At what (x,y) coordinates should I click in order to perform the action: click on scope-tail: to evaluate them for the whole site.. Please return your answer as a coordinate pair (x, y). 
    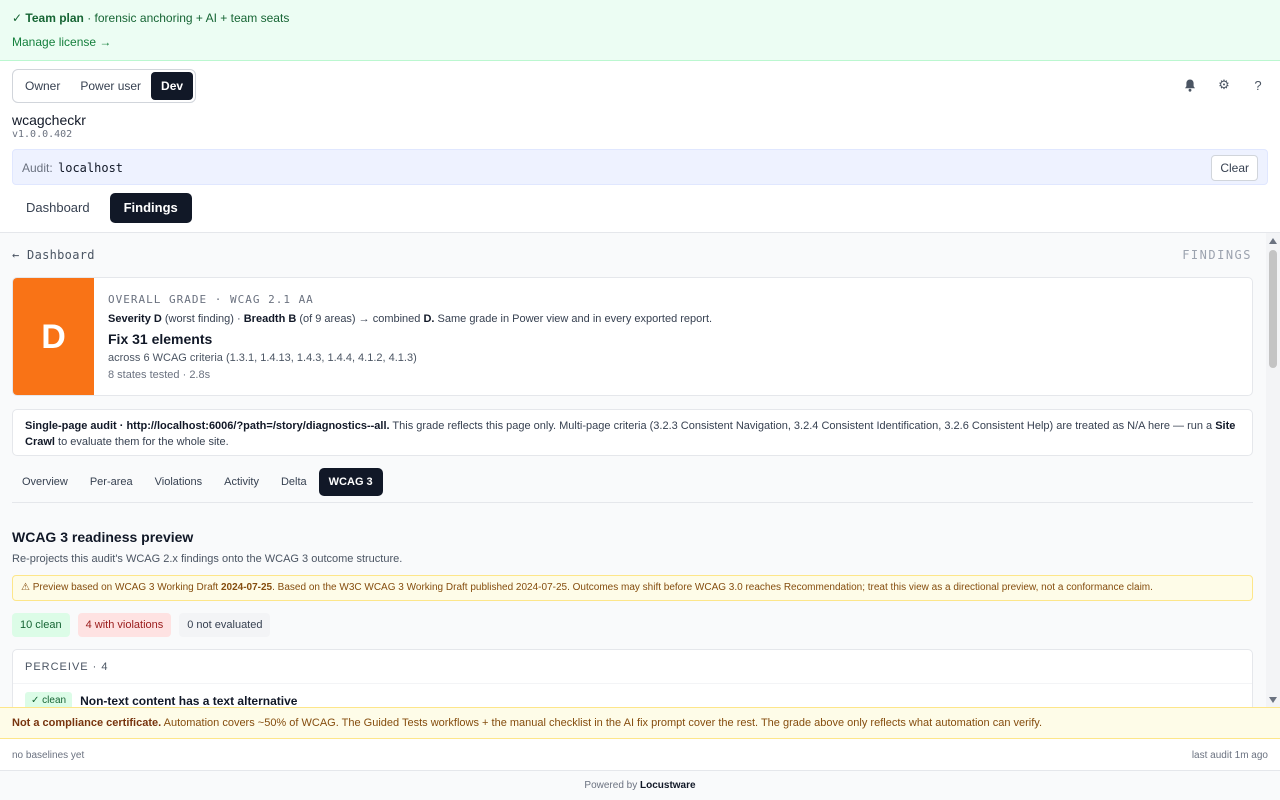
    Looking at the image, I should click on (141, 442).